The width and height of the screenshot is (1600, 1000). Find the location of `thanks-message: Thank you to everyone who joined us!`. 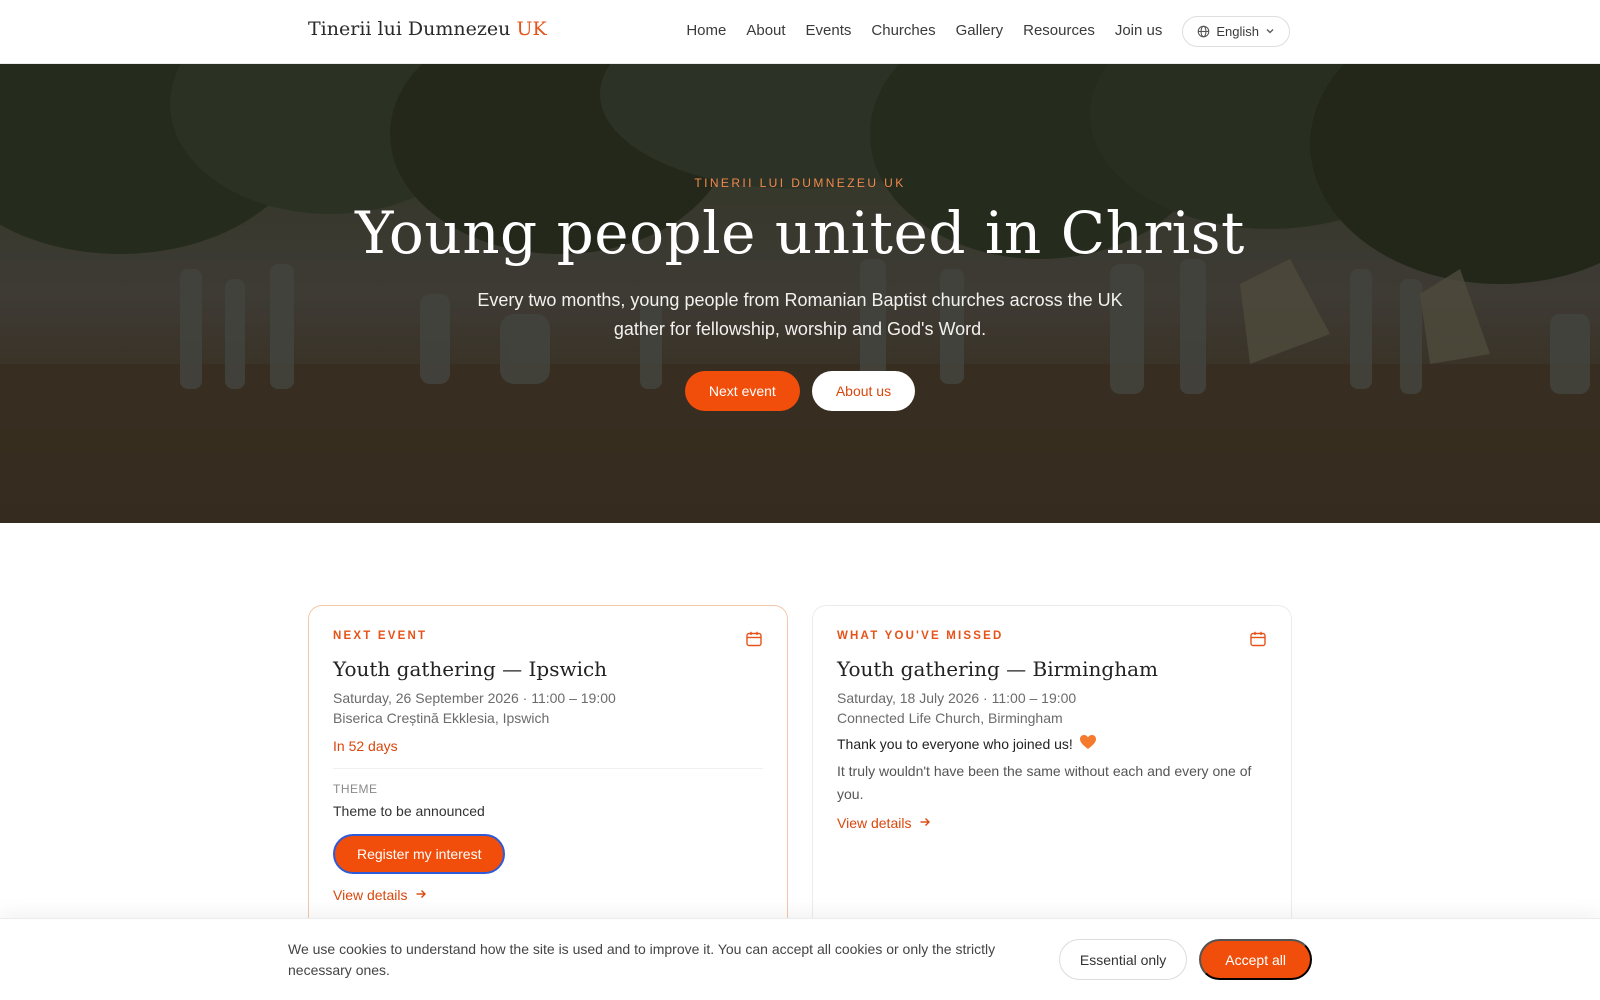

thanks-message: Thank you to everyone who joined us! is located at coordinates (967, 743).